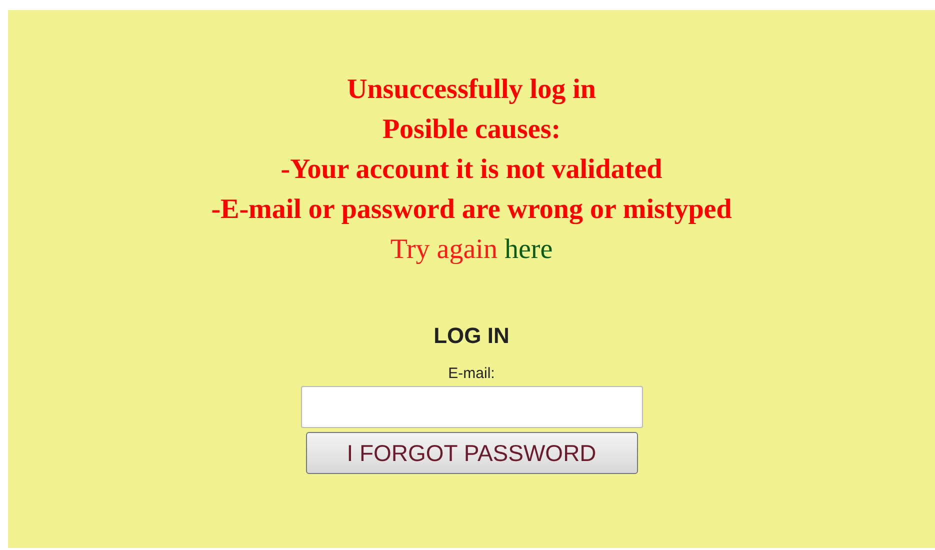  I want to click on email-label: E-mail:, so click(471, 373).